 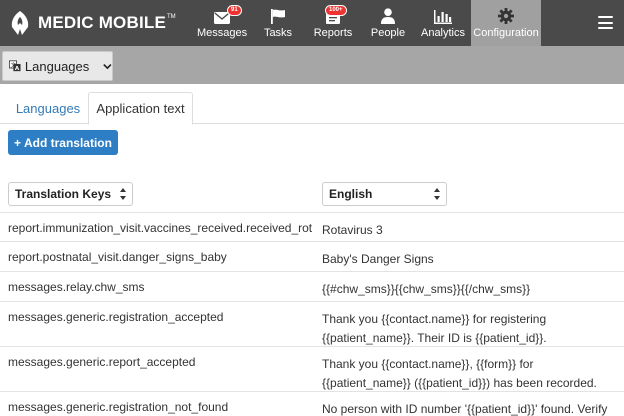 What do you see at coordinates (234, 10) in the screenshot?
I see `messages-badge: 91` at bounding box center [234, 10].